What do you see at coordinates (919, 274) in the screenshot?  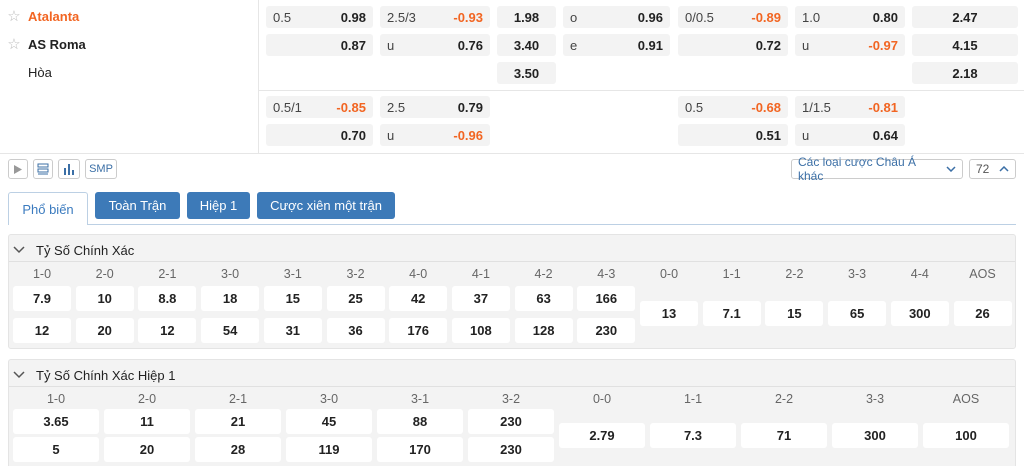 I see `score-header: 4-4` at bounding box center [919, 274].